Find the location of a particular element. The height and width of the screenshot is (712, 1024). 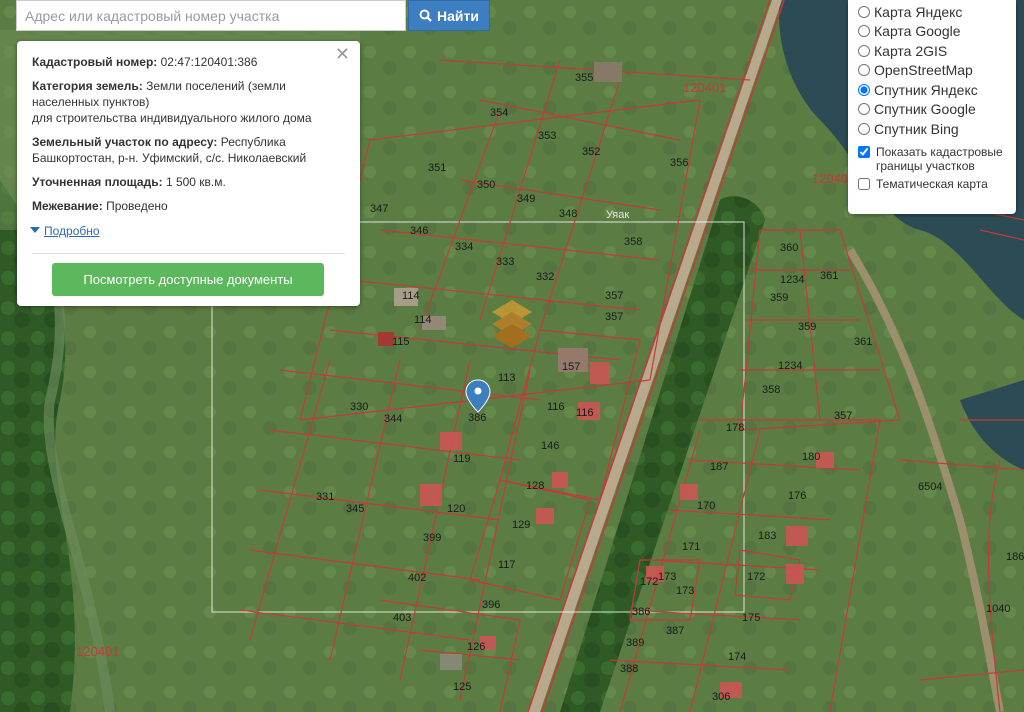

plot-label: 386 is located at coordinates (477, 418).